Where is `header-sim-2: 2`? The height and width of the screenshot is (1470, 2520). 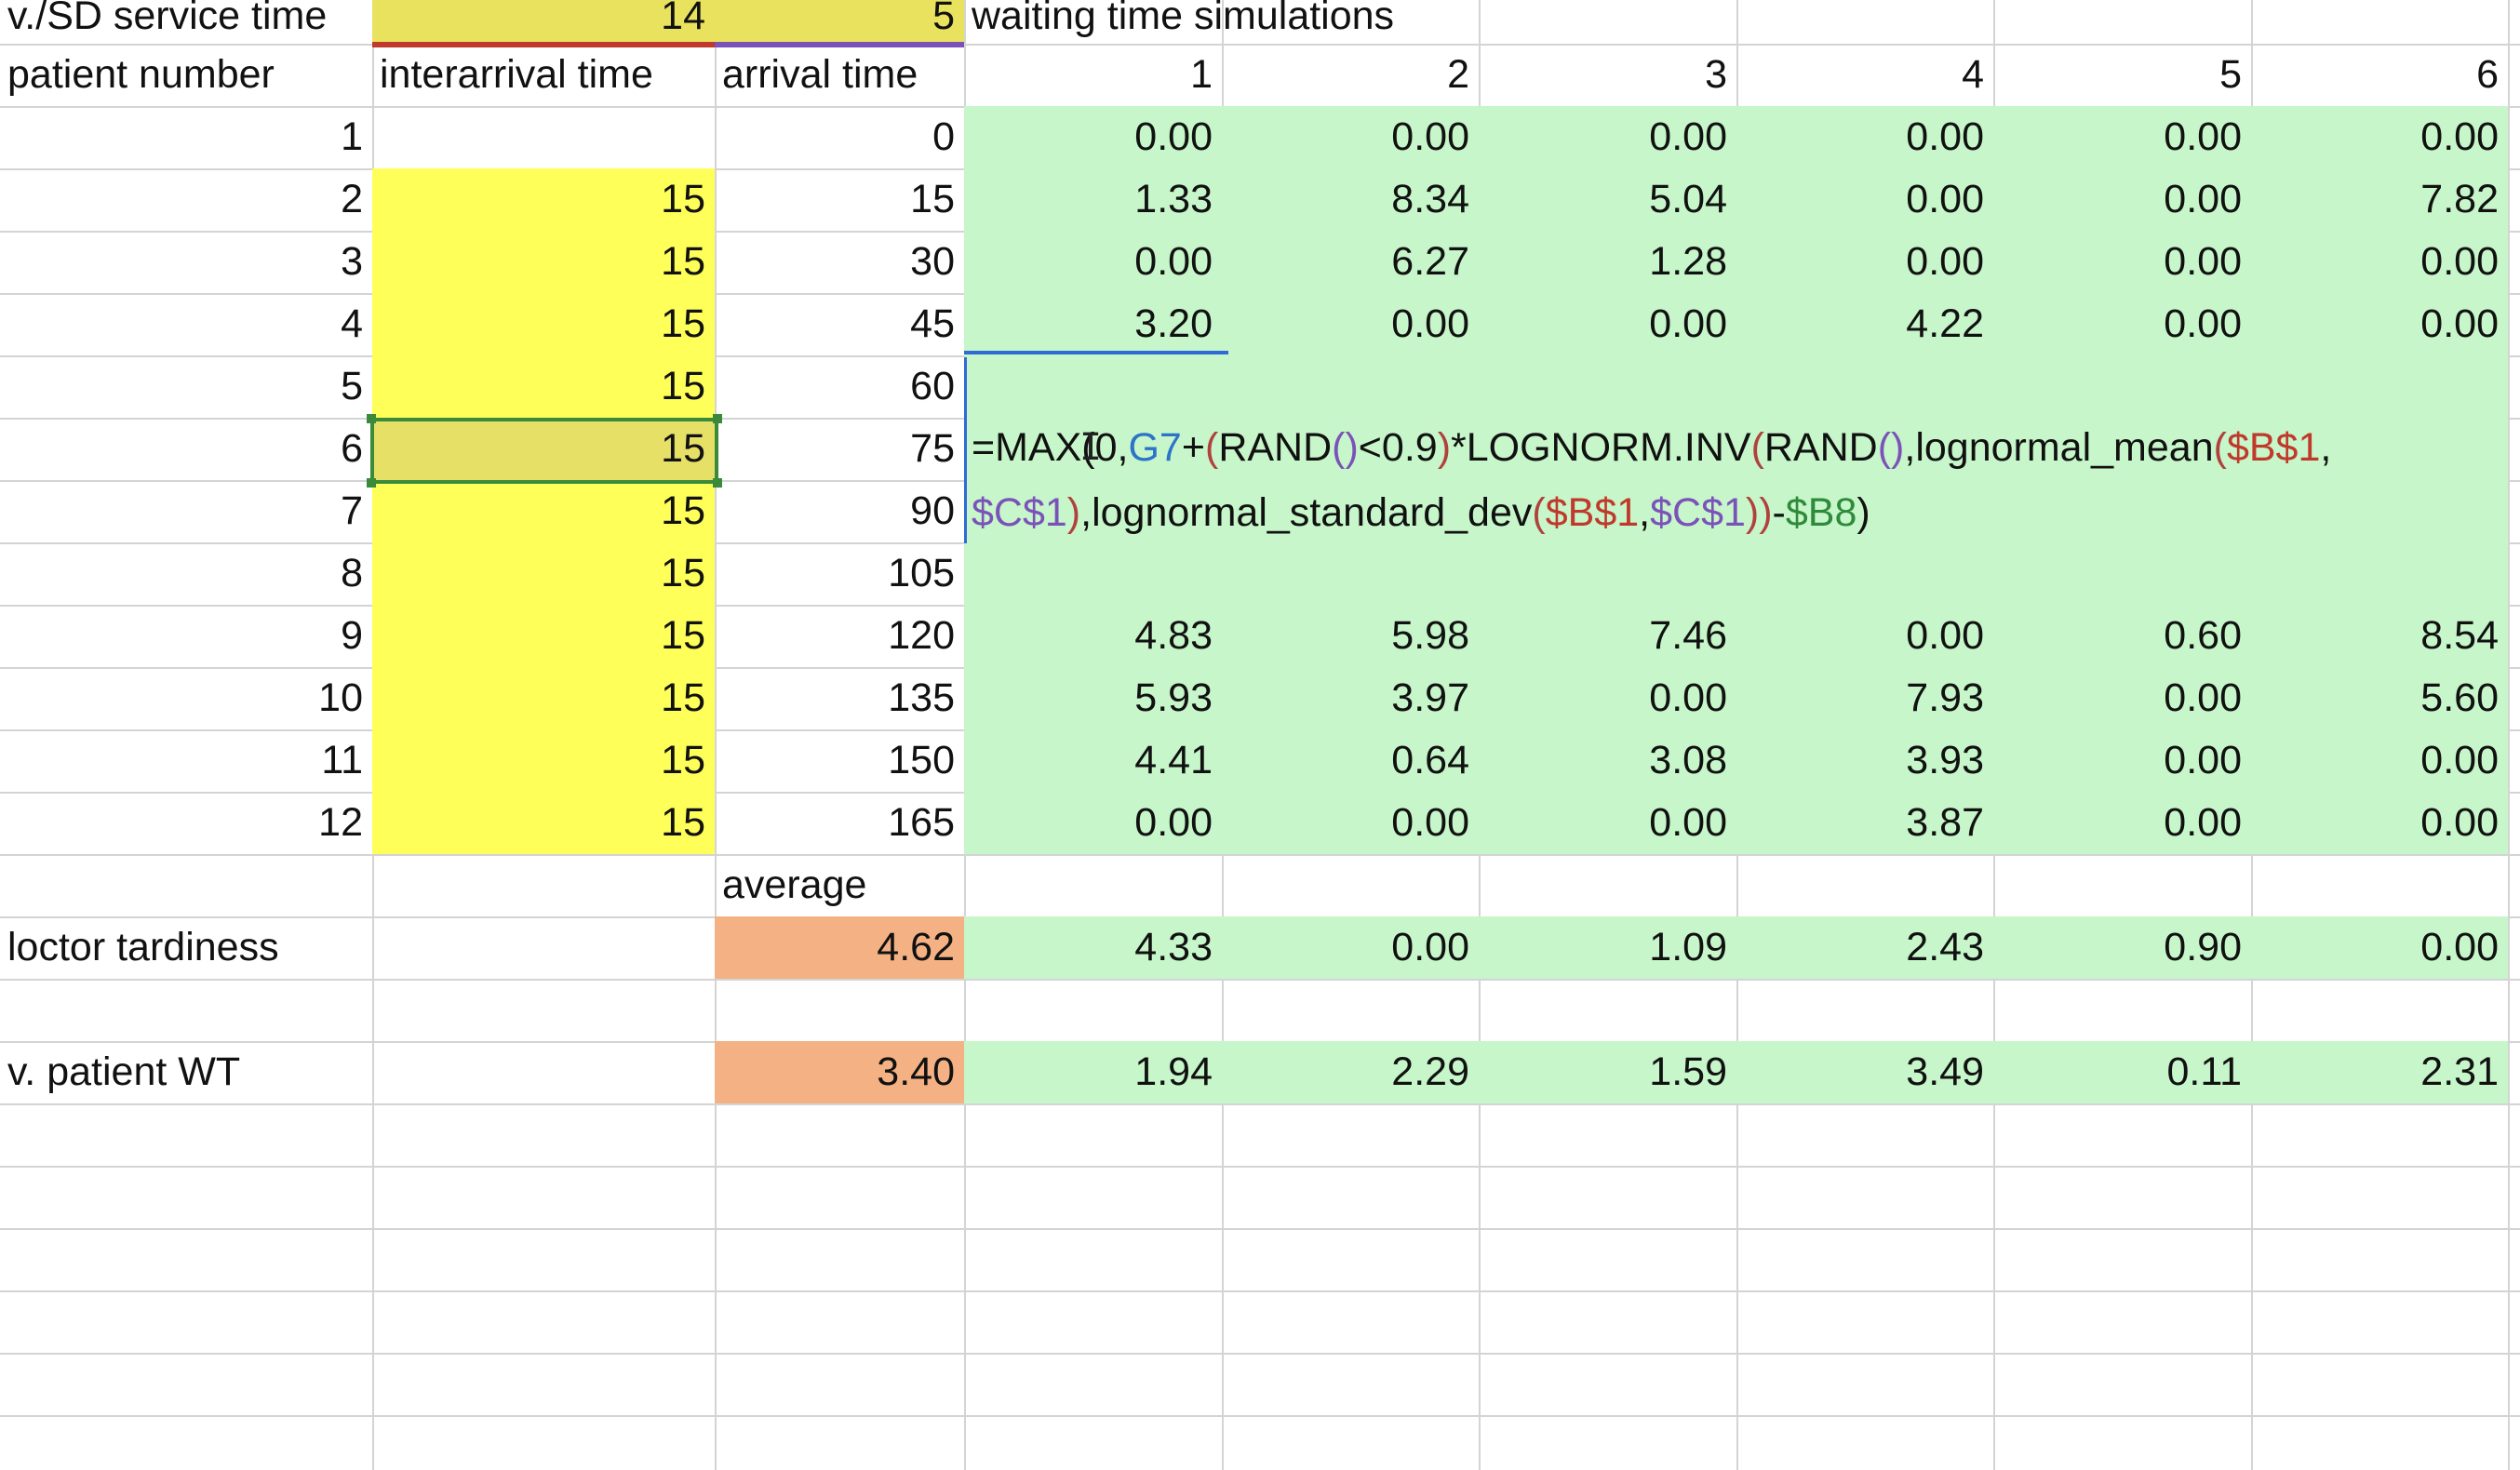 header-sim-2: 2 is located at coordinates (1350, 75).